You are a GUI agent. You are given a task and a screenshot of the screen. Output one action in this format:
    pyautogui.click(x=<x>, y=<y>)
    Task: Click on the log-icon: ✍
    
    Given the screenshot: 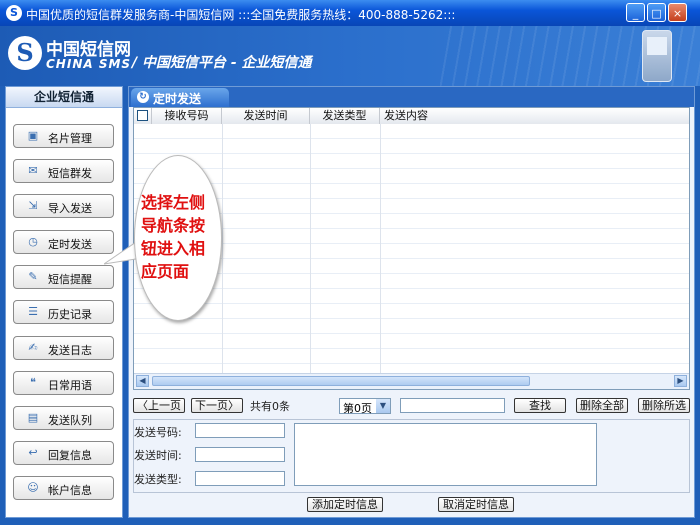 What is the action you would take?
    pyautogui.click(x=33, y=347)
    